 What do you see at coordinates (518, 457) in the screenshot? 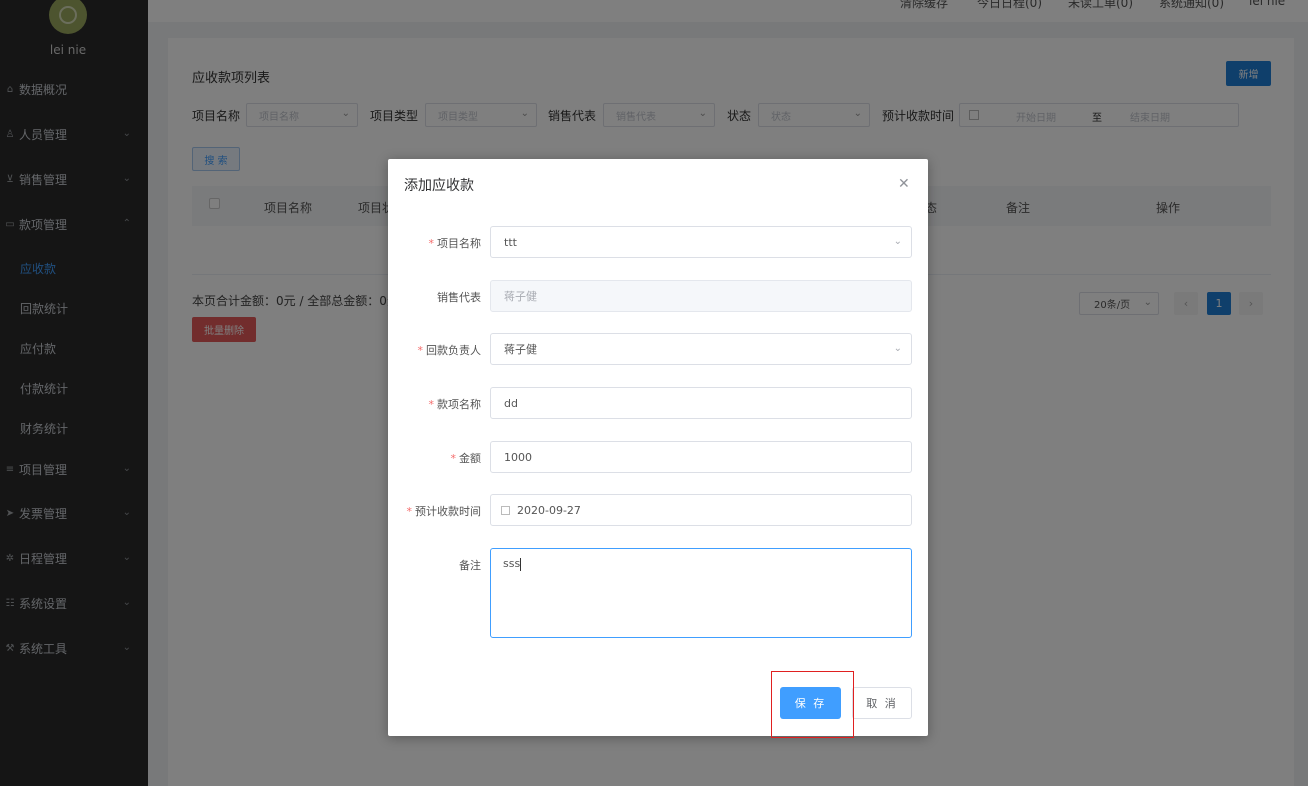
I see `field-value: 1000` at bounding box center [518, 457].